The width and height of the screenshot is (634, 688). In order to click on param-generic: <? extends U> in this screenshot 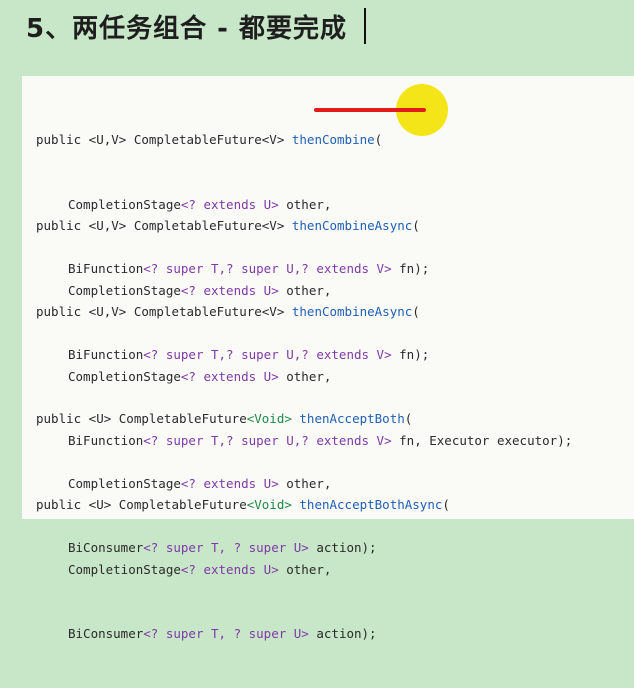, I will do `click(229, 569)`.